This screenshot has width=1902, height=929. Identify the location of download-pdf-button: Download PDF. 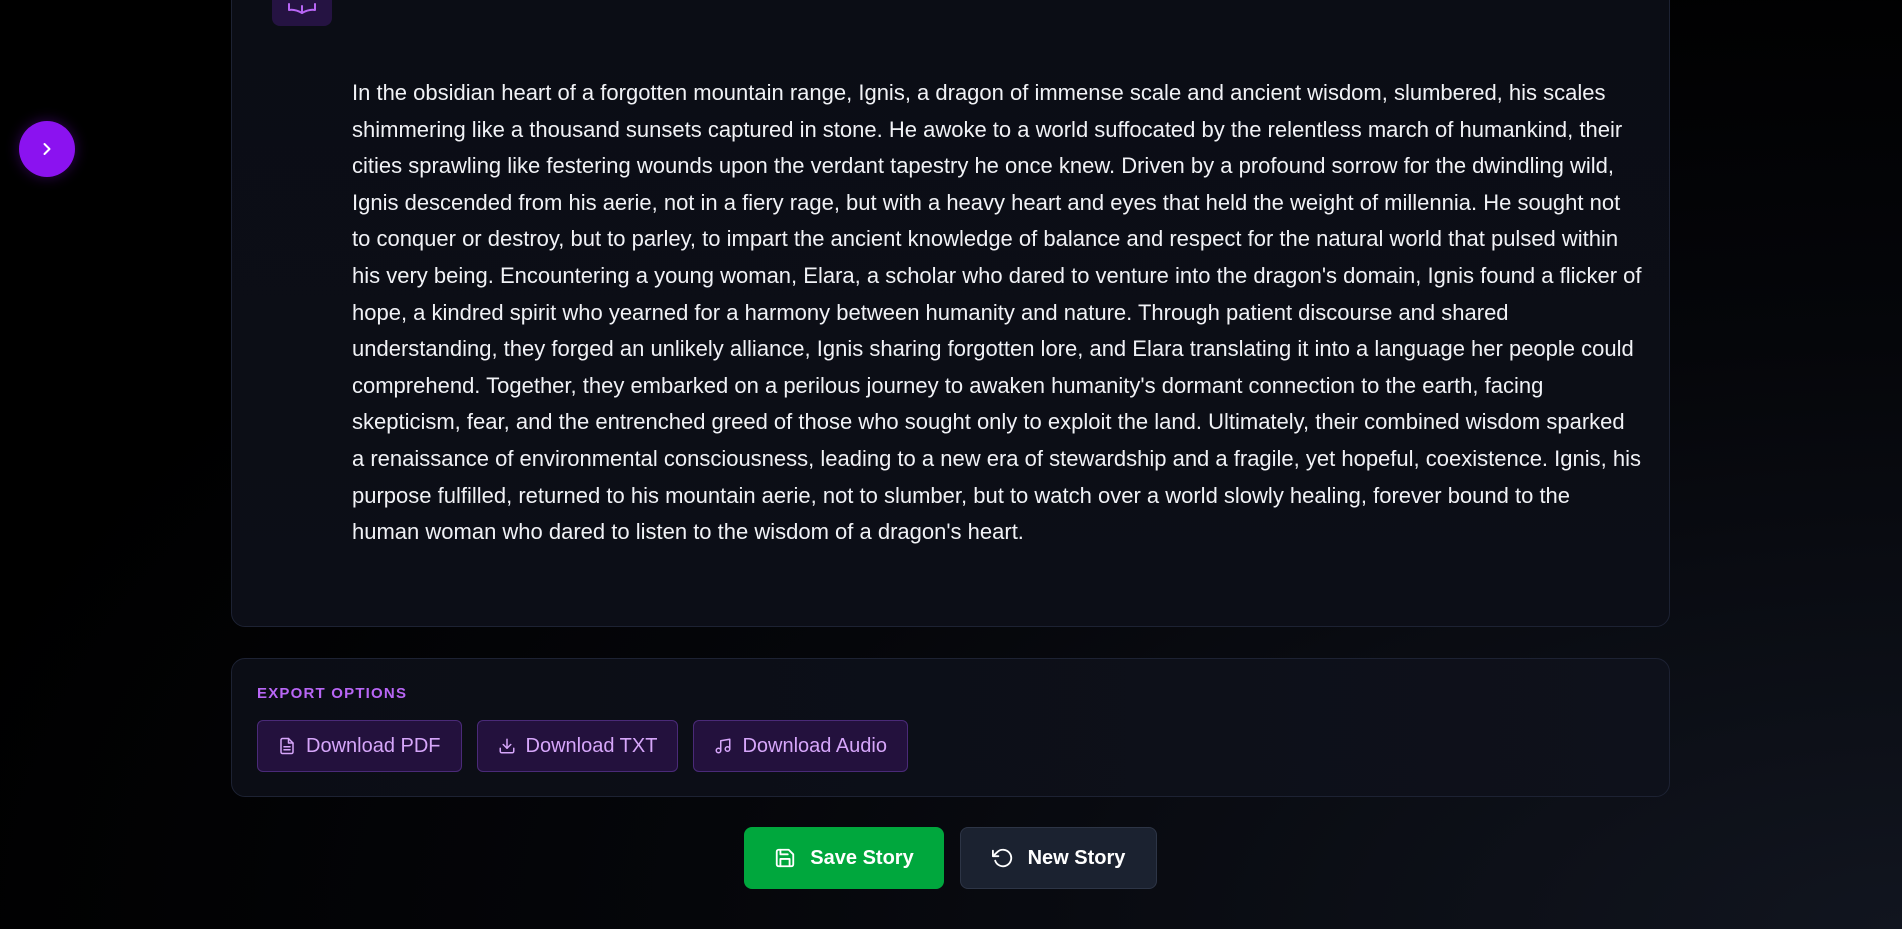
(359, 746).